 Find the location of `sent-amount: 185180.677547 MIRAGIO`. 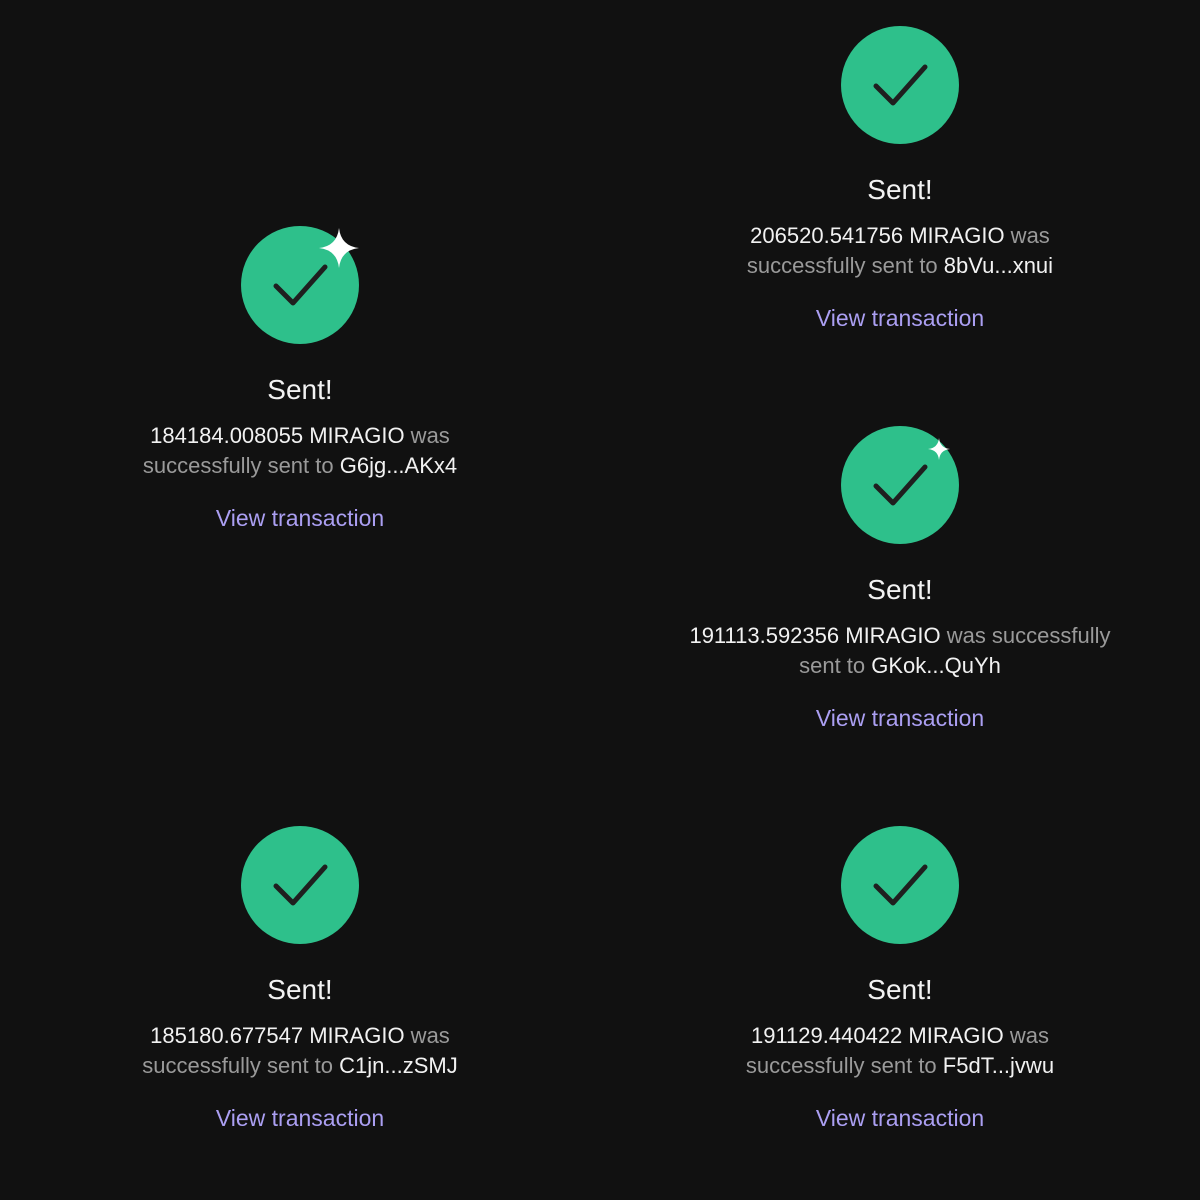

sent-amount: 185180.677547 MIRAGIO is located at coordinates (277, 1035).